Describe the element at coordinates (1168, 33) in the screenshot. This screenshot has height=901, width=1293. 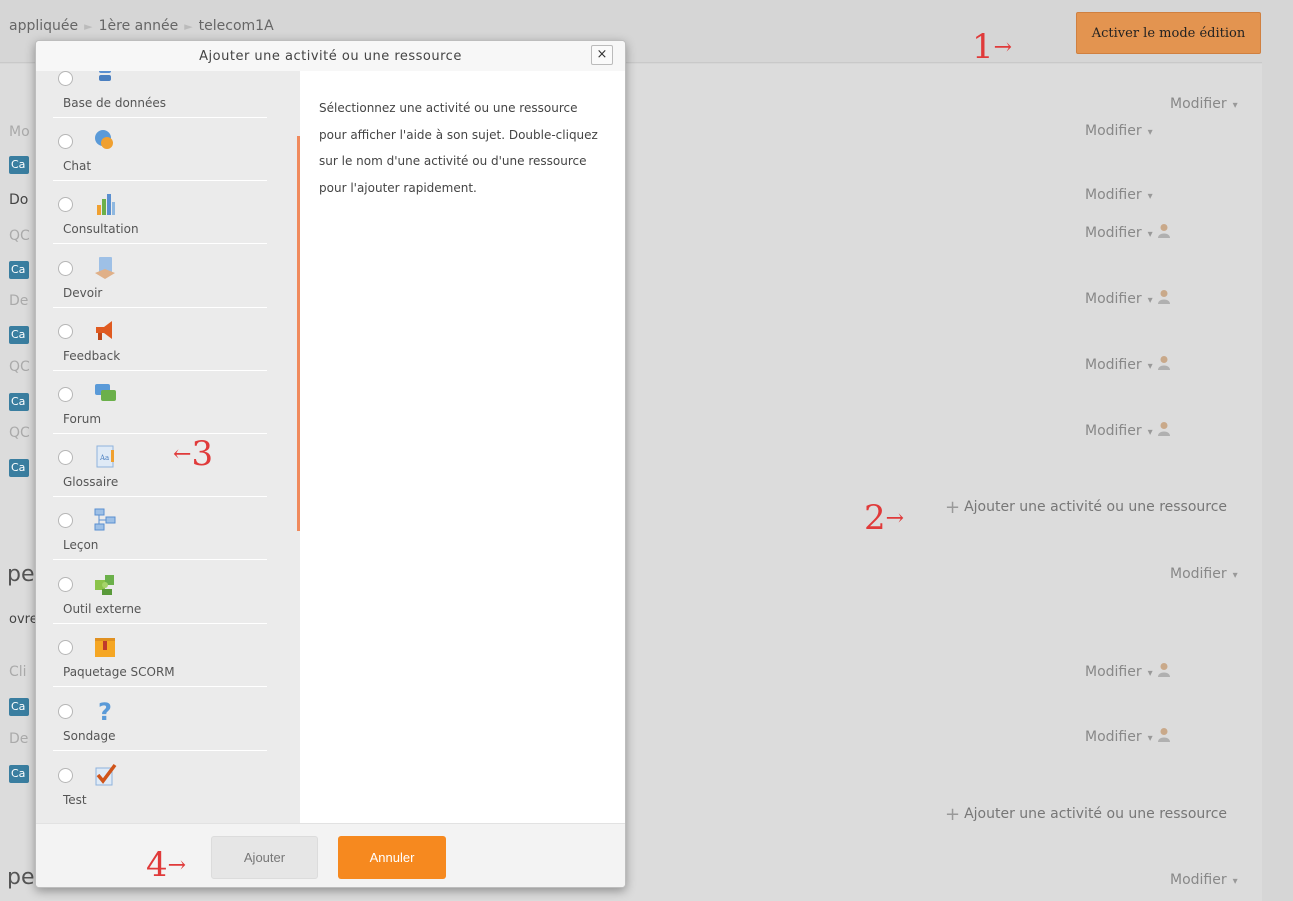
I see `edit-mode-button: Activer le mode édition` at that location.